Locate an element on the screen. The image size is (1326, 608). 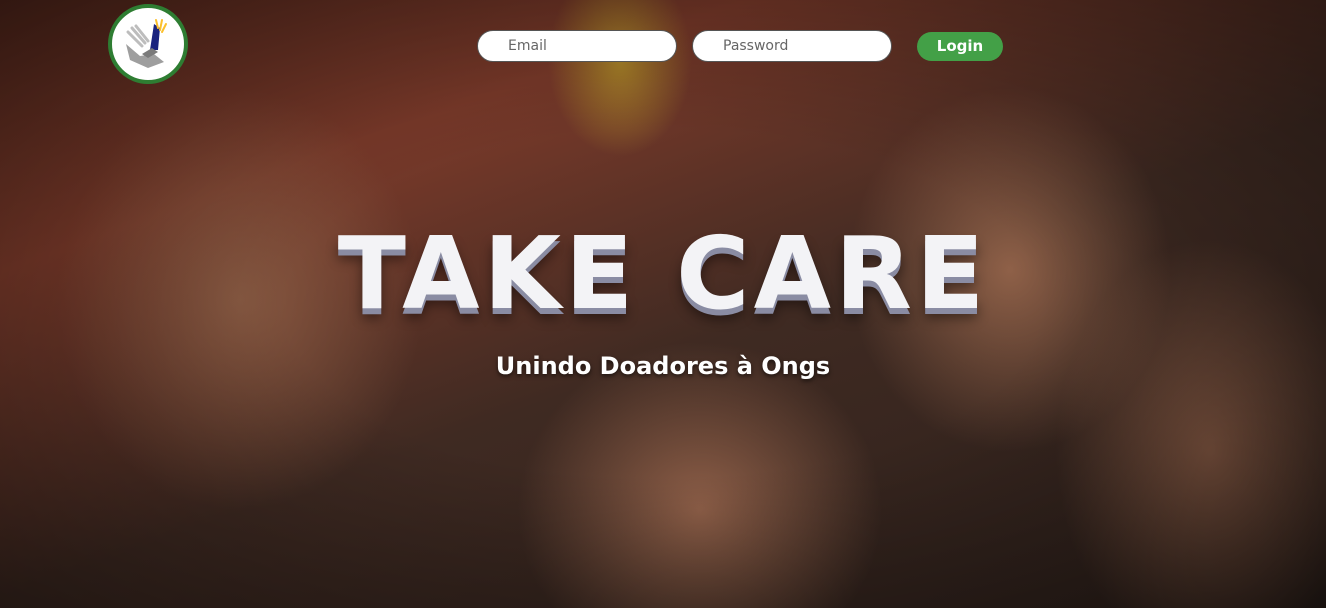
login-form: Login is located at coordinates (740, 46).